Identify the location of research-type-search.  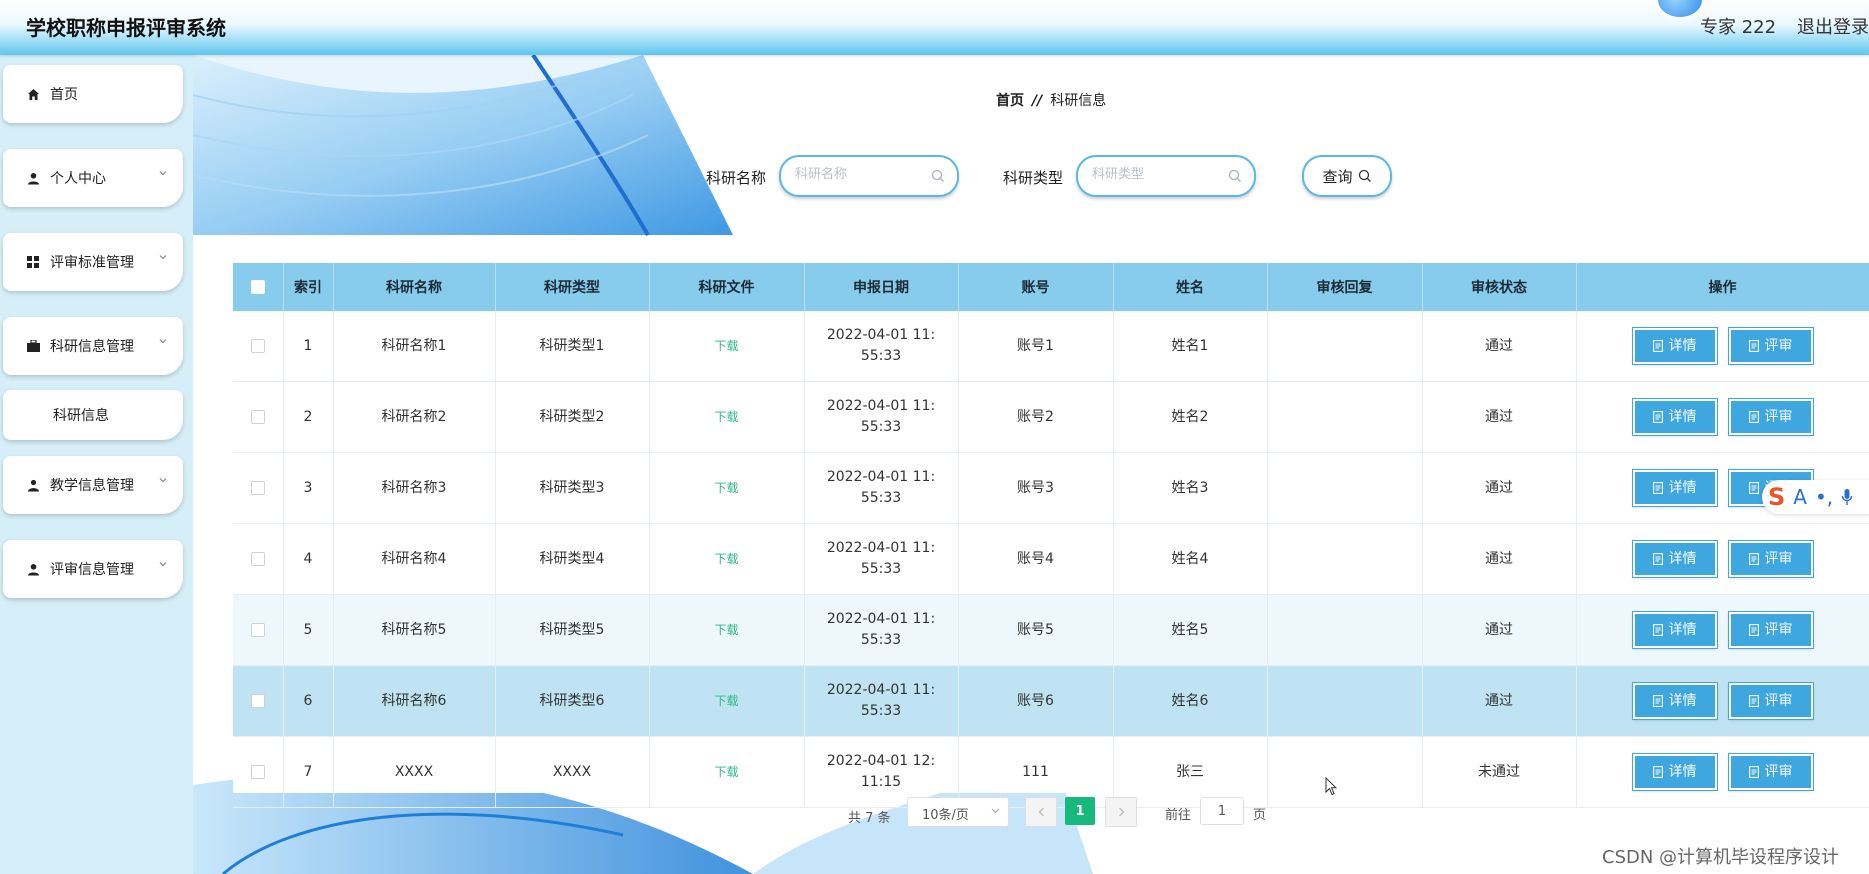
(1166, 176).